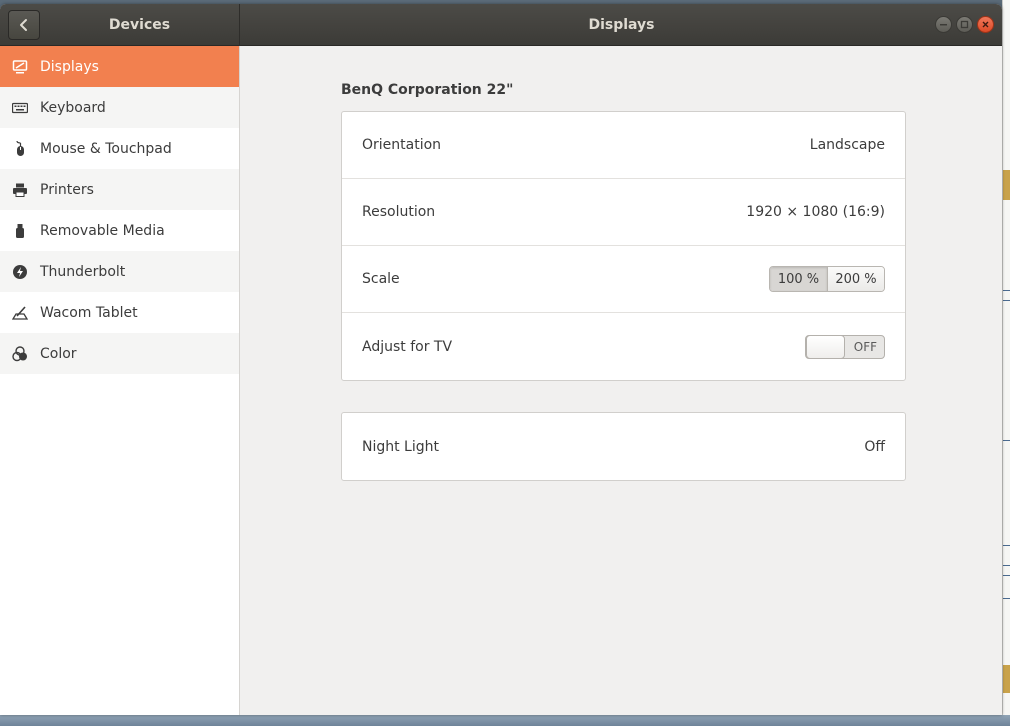 The width and height of the screenshot is (1010, 726). What do you see at coordinates (20, 67) in the screenshot?
I see `display-icon` at bounding box center [20, 67].